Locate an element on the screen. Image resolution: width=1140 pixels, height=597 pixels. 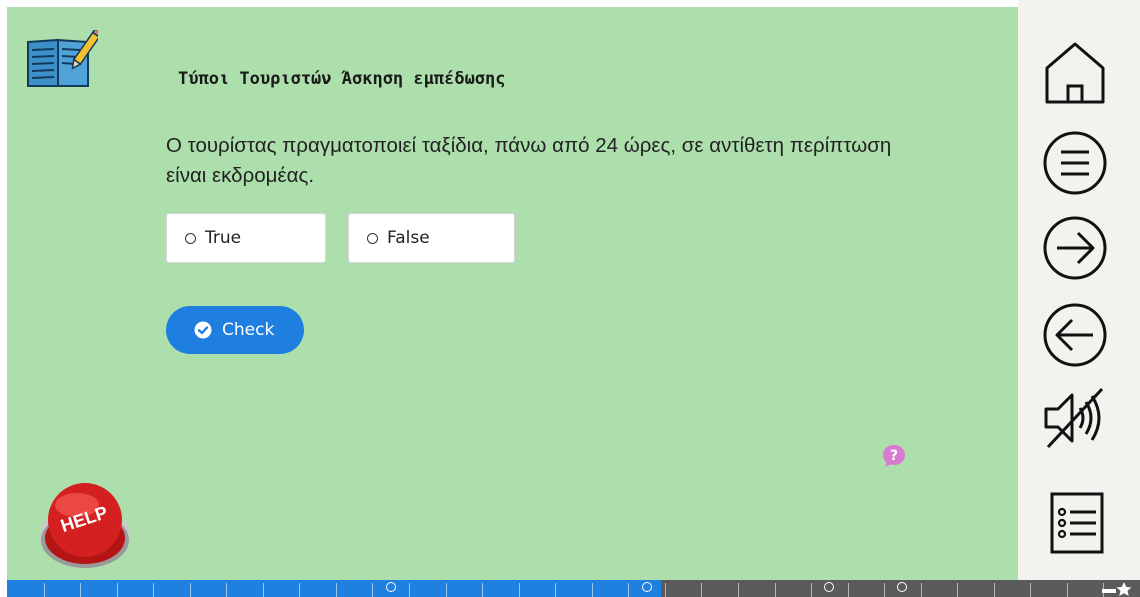
exercise-title: Τύποι Τουριστών Άσκηση εμπέδωσης is located at coordinates (342, 79).